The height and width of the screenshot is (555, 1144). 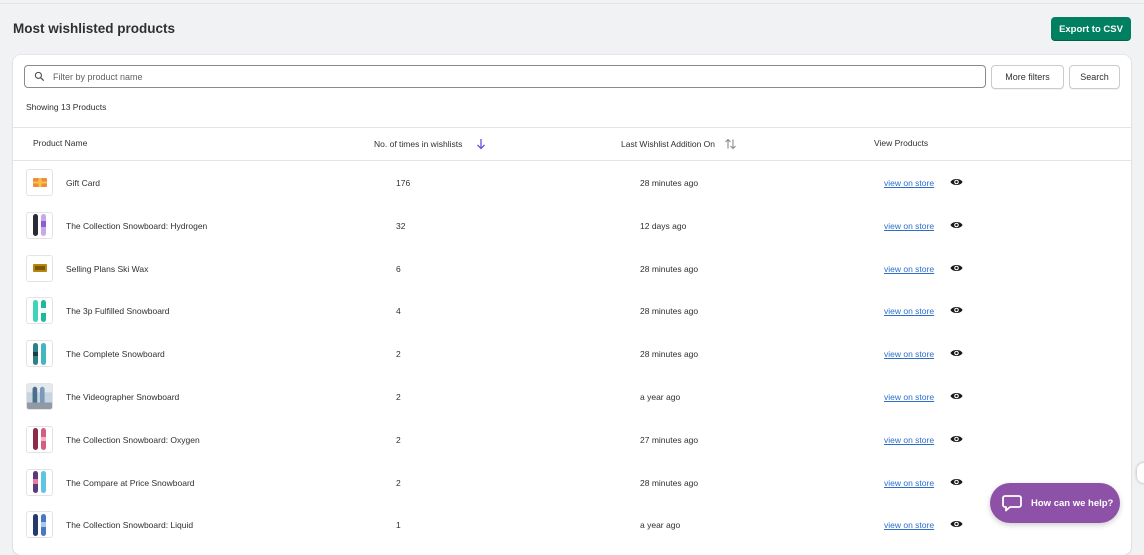 What do you see at coordinates (668, 144) in the screenshot?
I see `column-label: Last Wishlist Addition On` at bounding box center [668, 144].